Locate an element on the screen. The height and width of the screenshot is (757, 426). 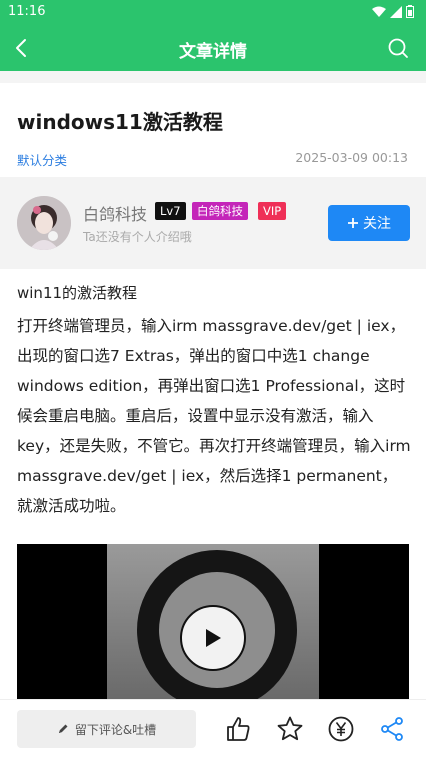
thumbs-up-icon is located at coordinates (238, 729).